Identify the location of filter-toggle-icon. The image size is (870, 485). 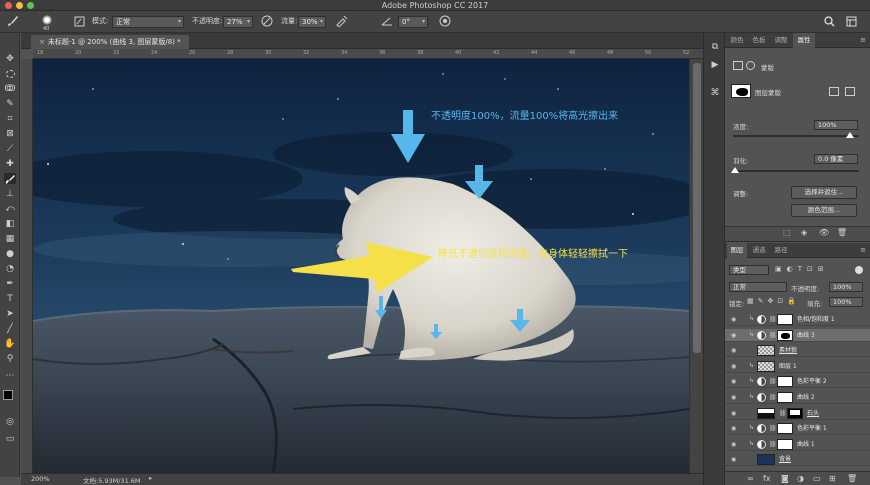
(859, 270).